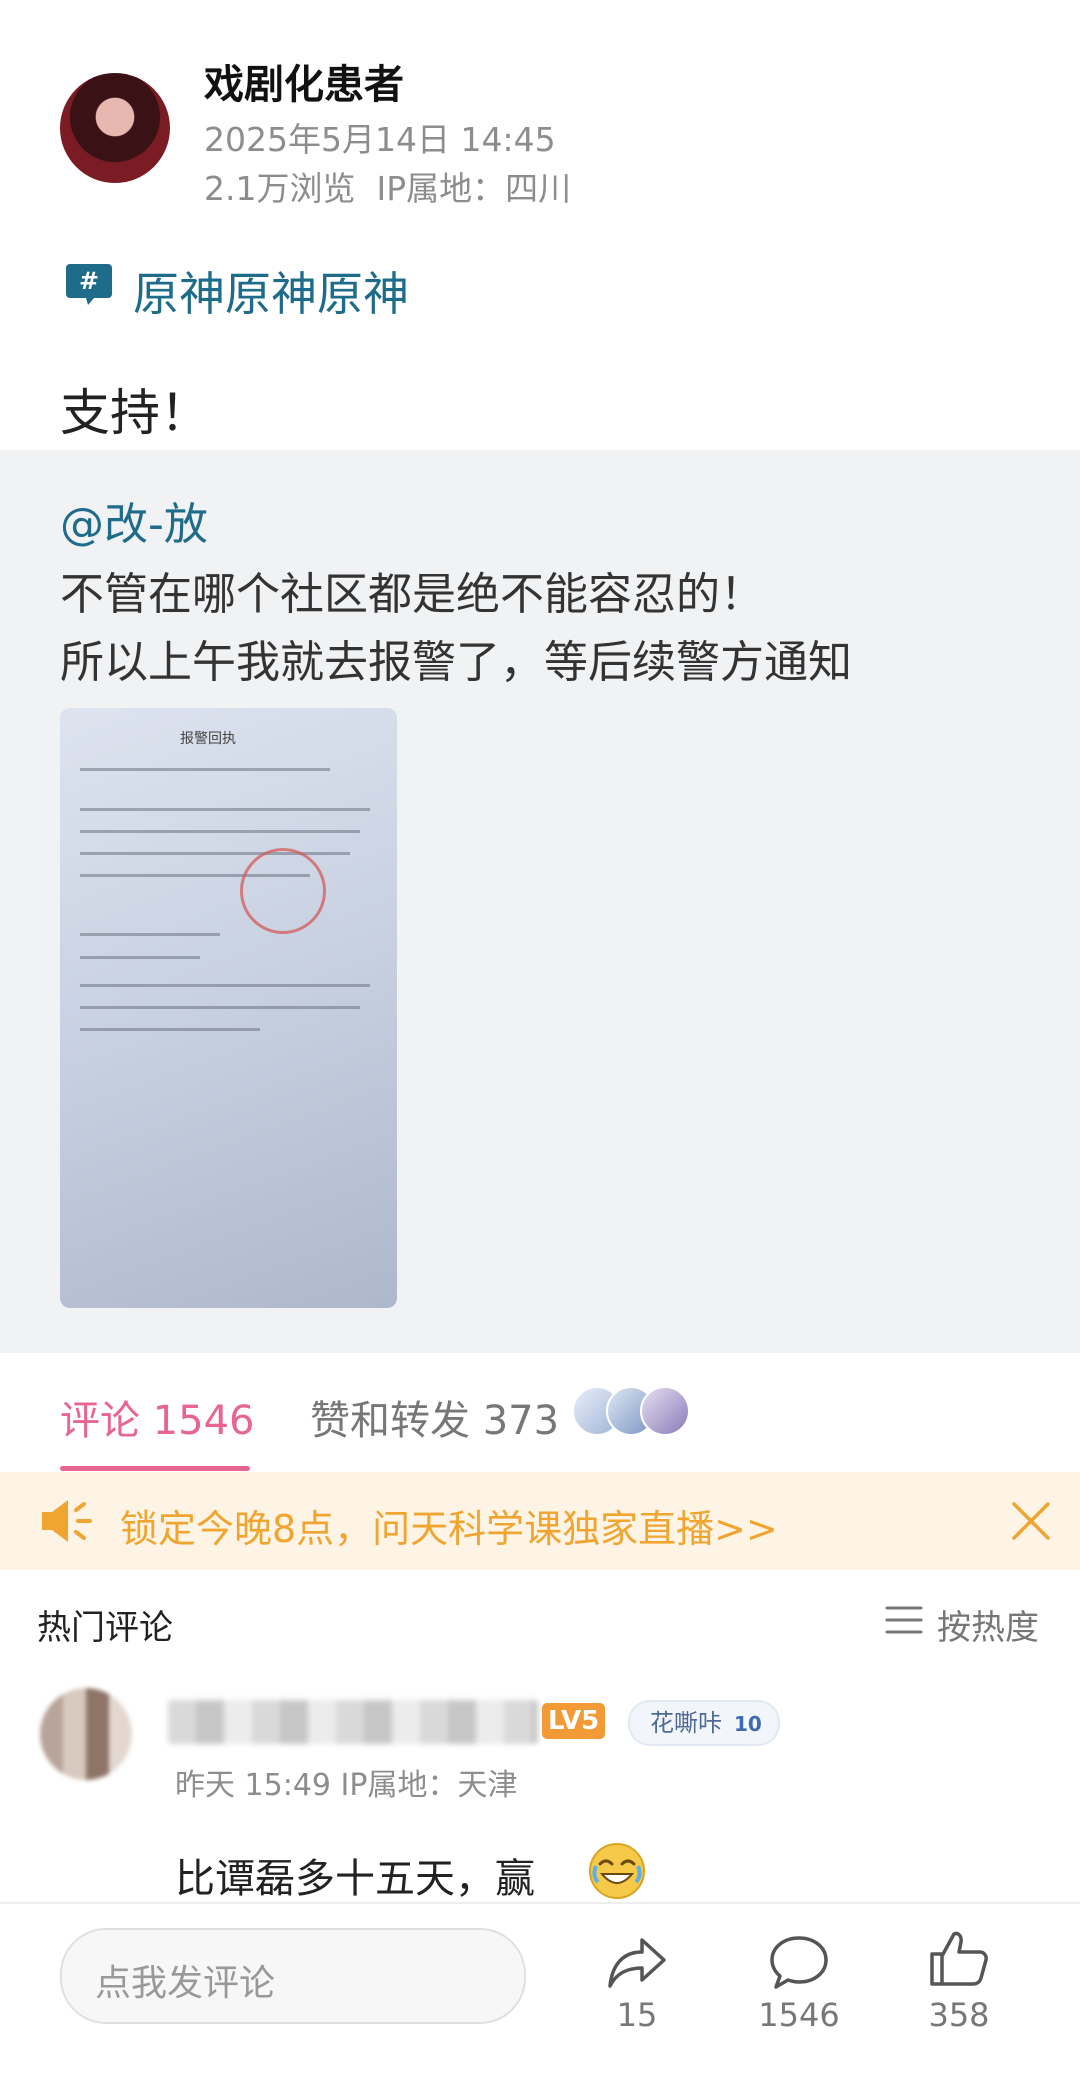 The height and width of the screenshot is (2084, 1080). What do you see at coordinates (449, 1525) in the screenshot?
I see `promo-banner-text: 锁定今晚8点，问天科学课独家直播>>` at bounding box center [449, 1525].